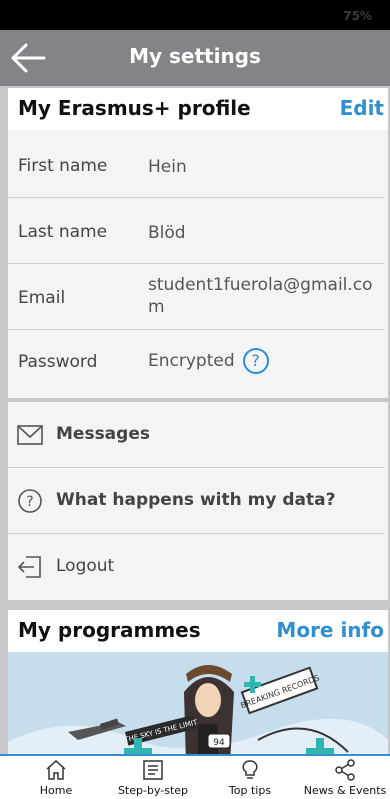  I want to click on email-value: student1fuerola@gmail.com, so click(260, 296).